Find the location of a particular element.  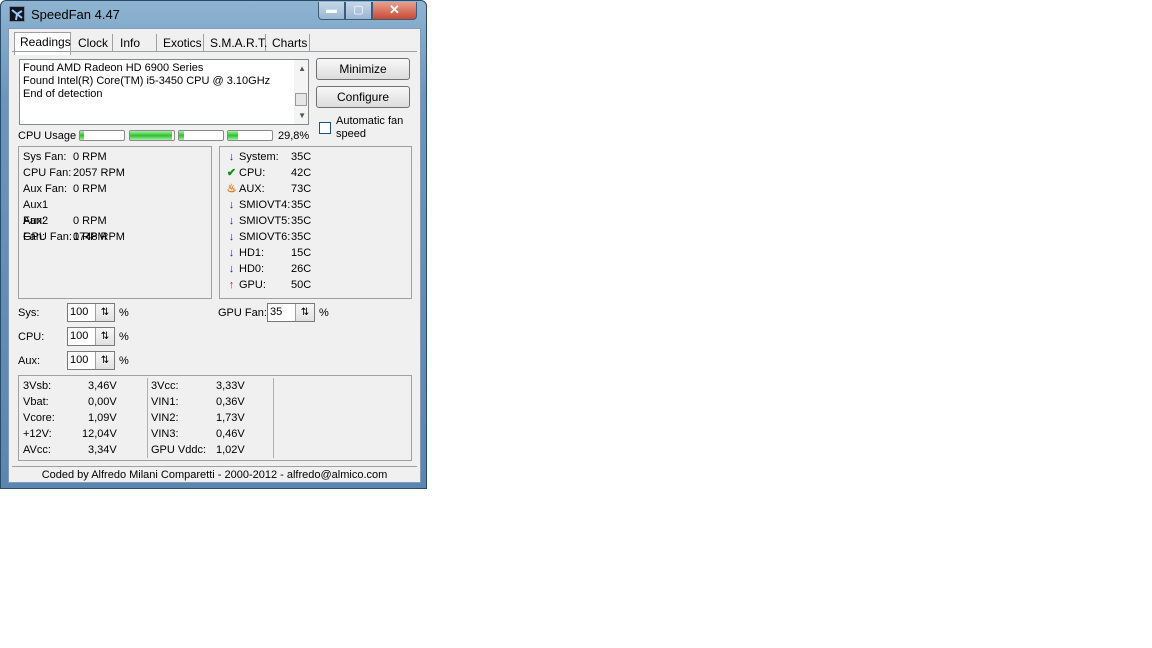

voltage-label: 3Vcc: is located at coordinates (165, 386).